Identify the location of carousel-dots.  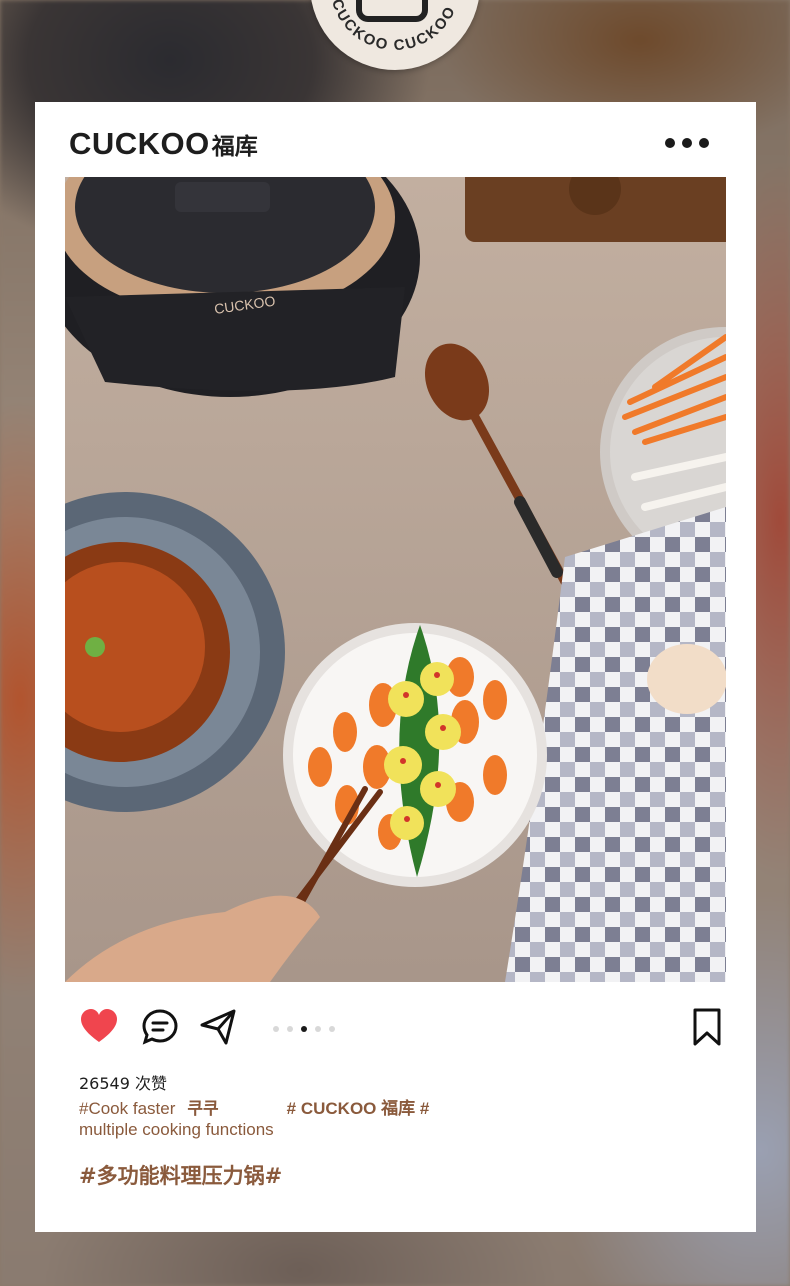
(304, 1029).